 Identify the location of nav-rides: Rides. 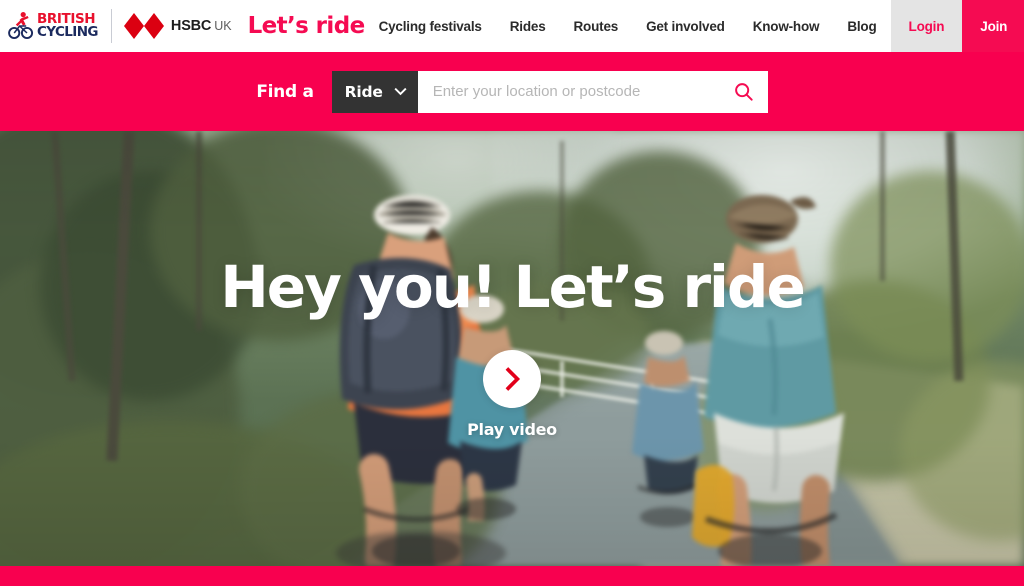
(528, 26).